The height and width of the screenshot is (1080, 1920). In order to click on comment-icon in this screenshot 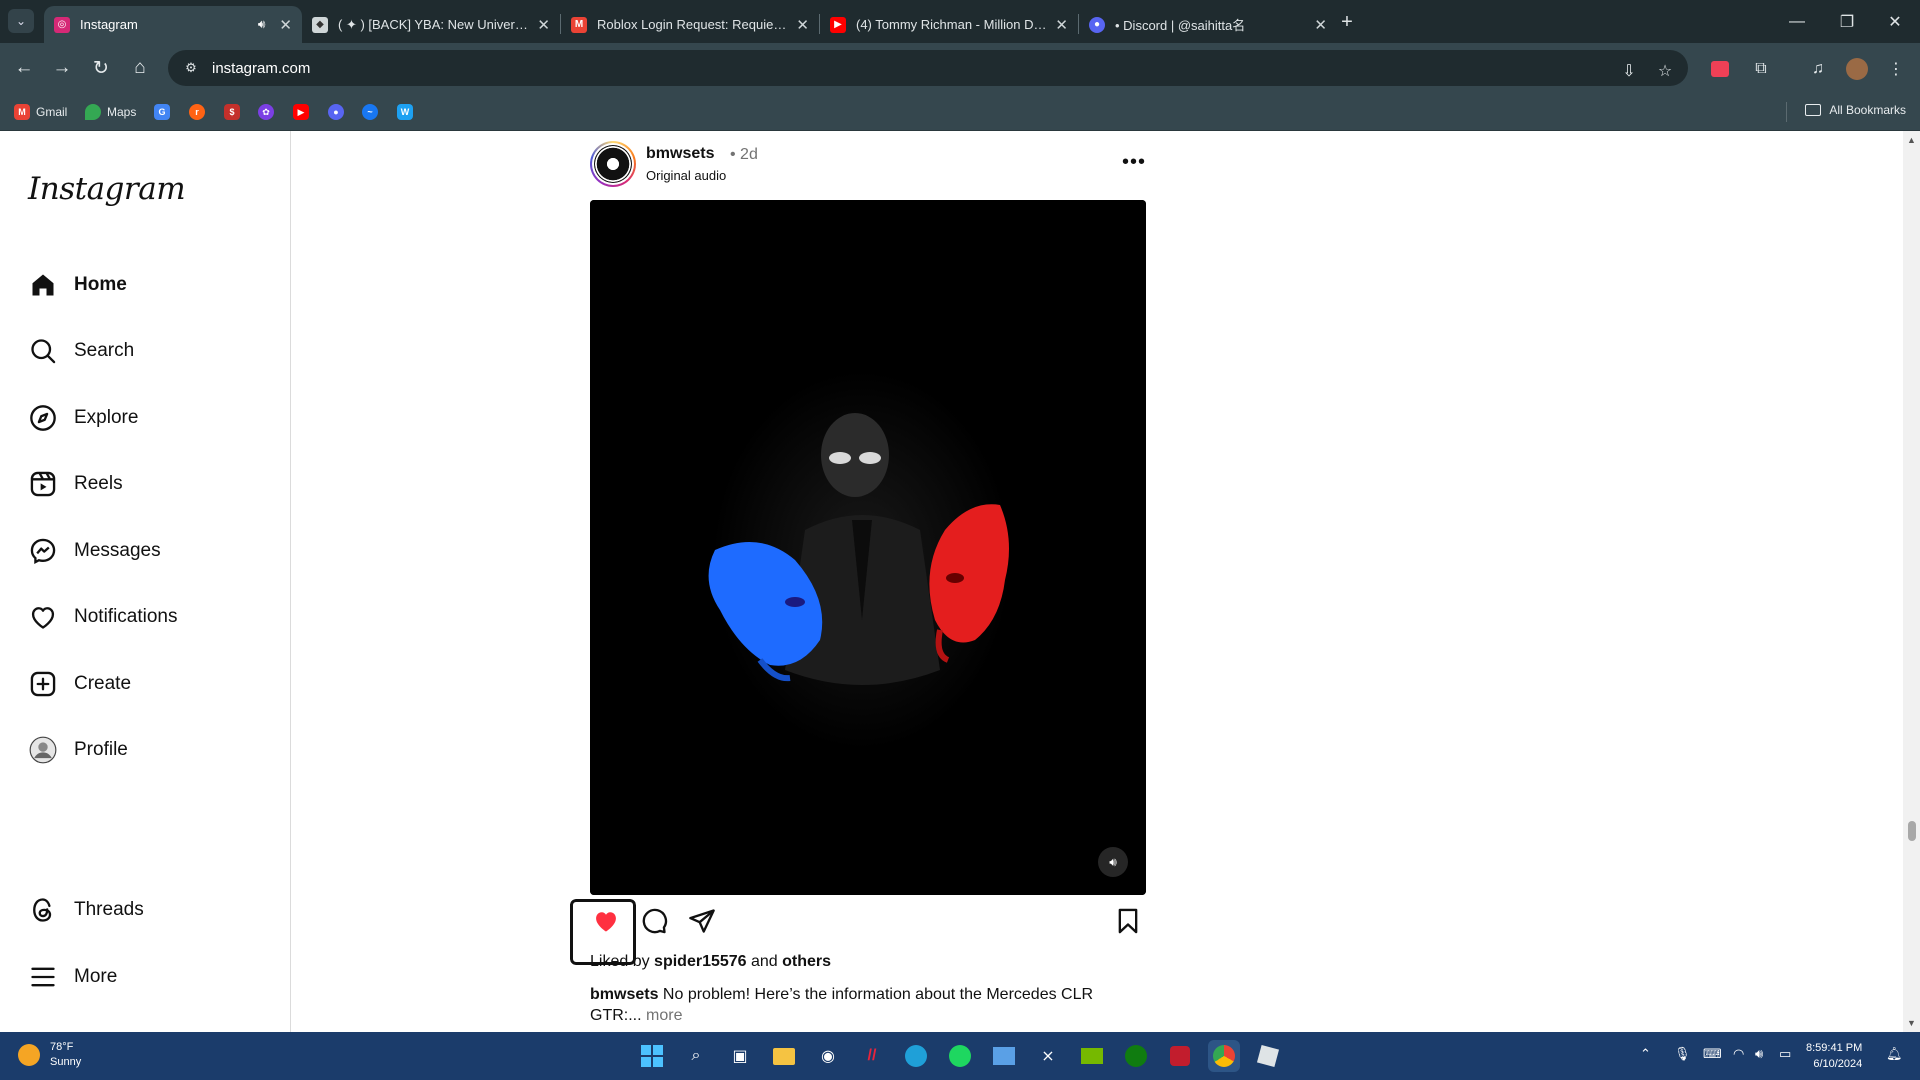, I will do `click(655, 921)`.